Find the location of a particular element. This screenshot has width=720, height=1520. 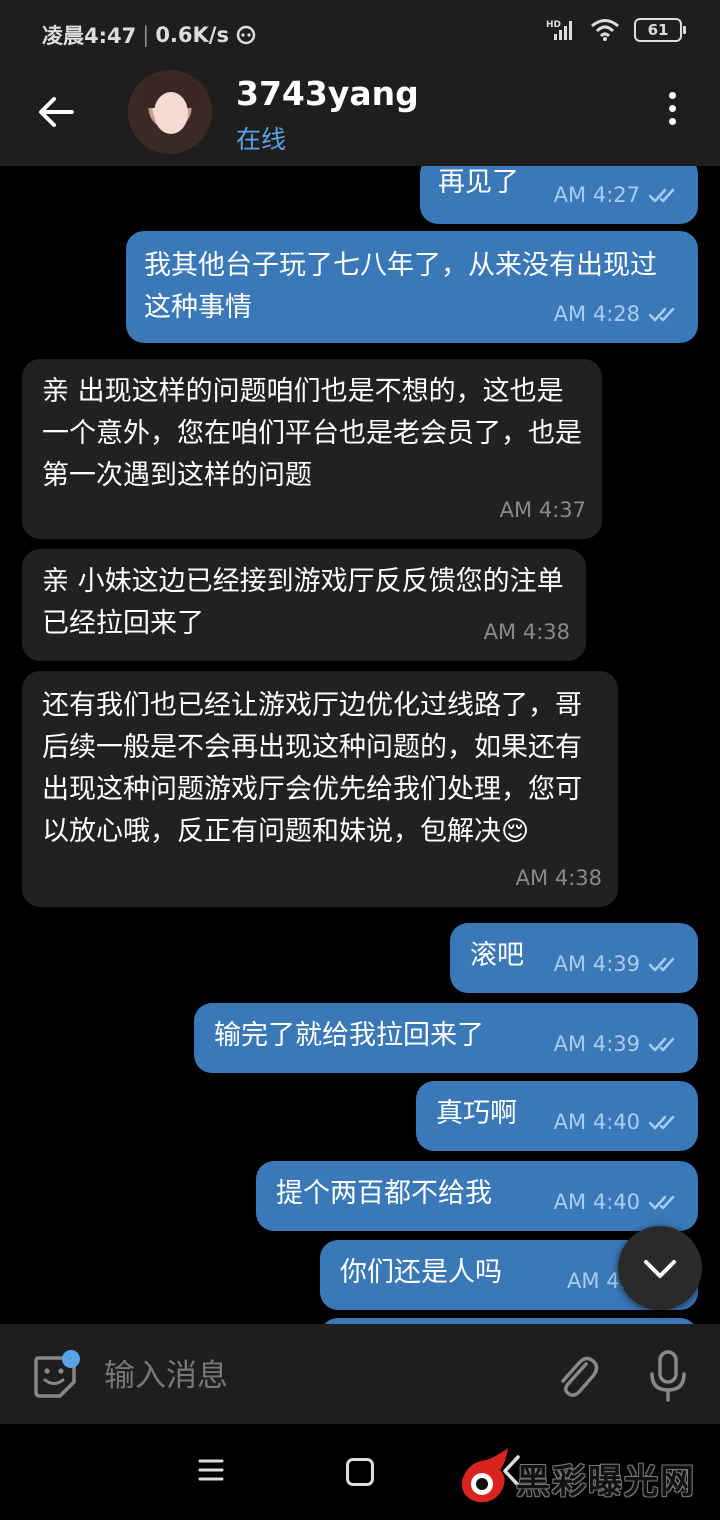

avatar is located at coordinates (170, 112).